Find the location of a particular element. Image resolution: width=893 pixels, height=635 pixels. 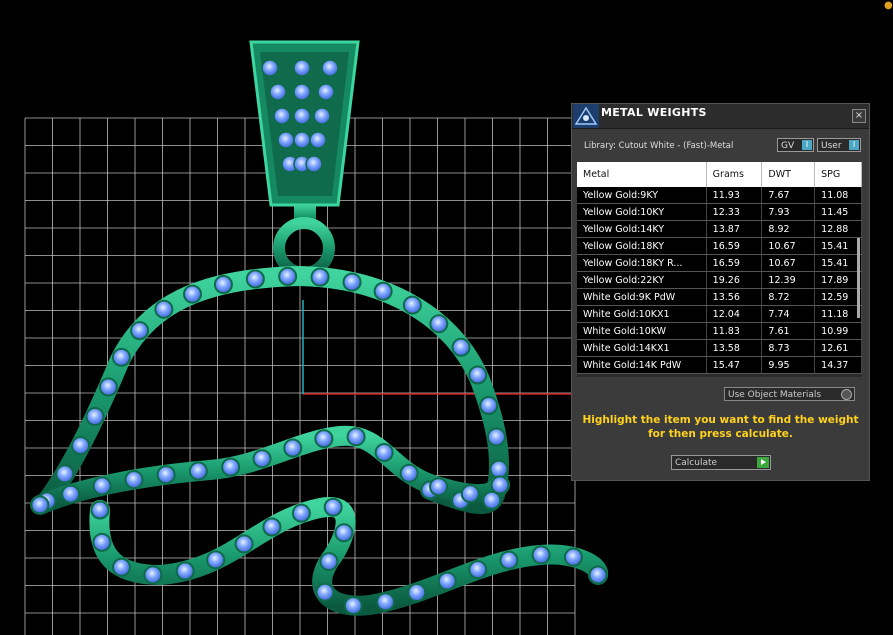

cell-grams: 11.83 is located at coordinates (734, 331).